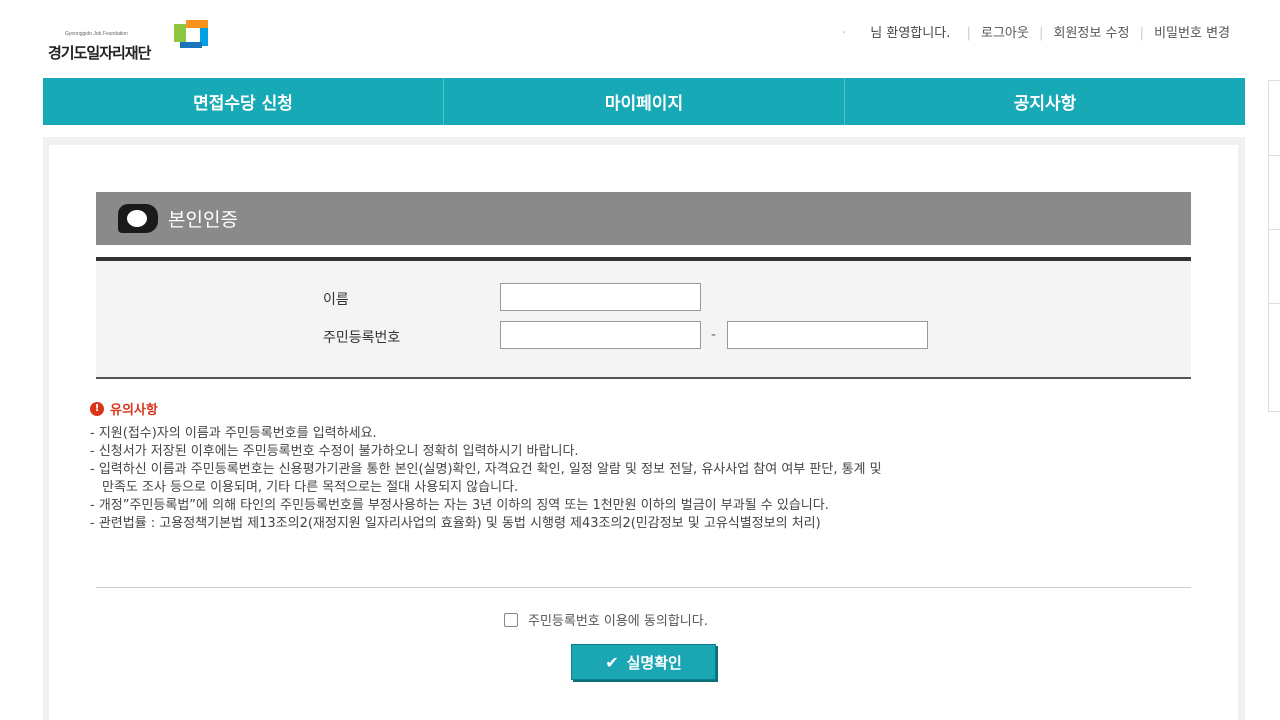 The height and width of the screenshot is (720, 1280). What do you see at coordinates (191, 34) in the screenshot?
I see `logo-mark-icon` at bounding box center [191, 34].